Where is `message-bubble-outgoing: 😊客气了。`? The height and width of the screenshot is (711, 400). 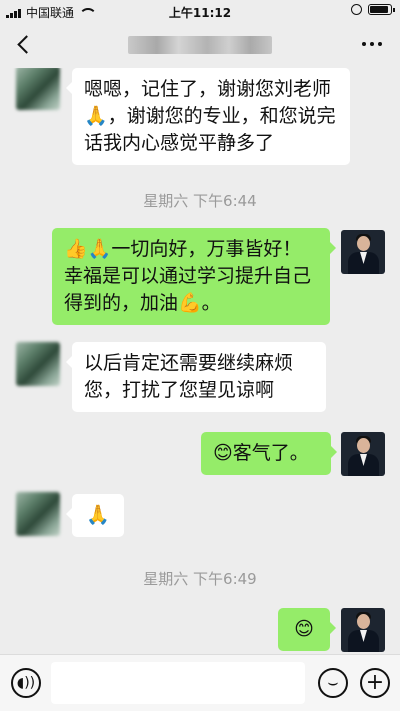
message-bubble-outgoing: 😊客气了。 is located at coordinates (269, 453).